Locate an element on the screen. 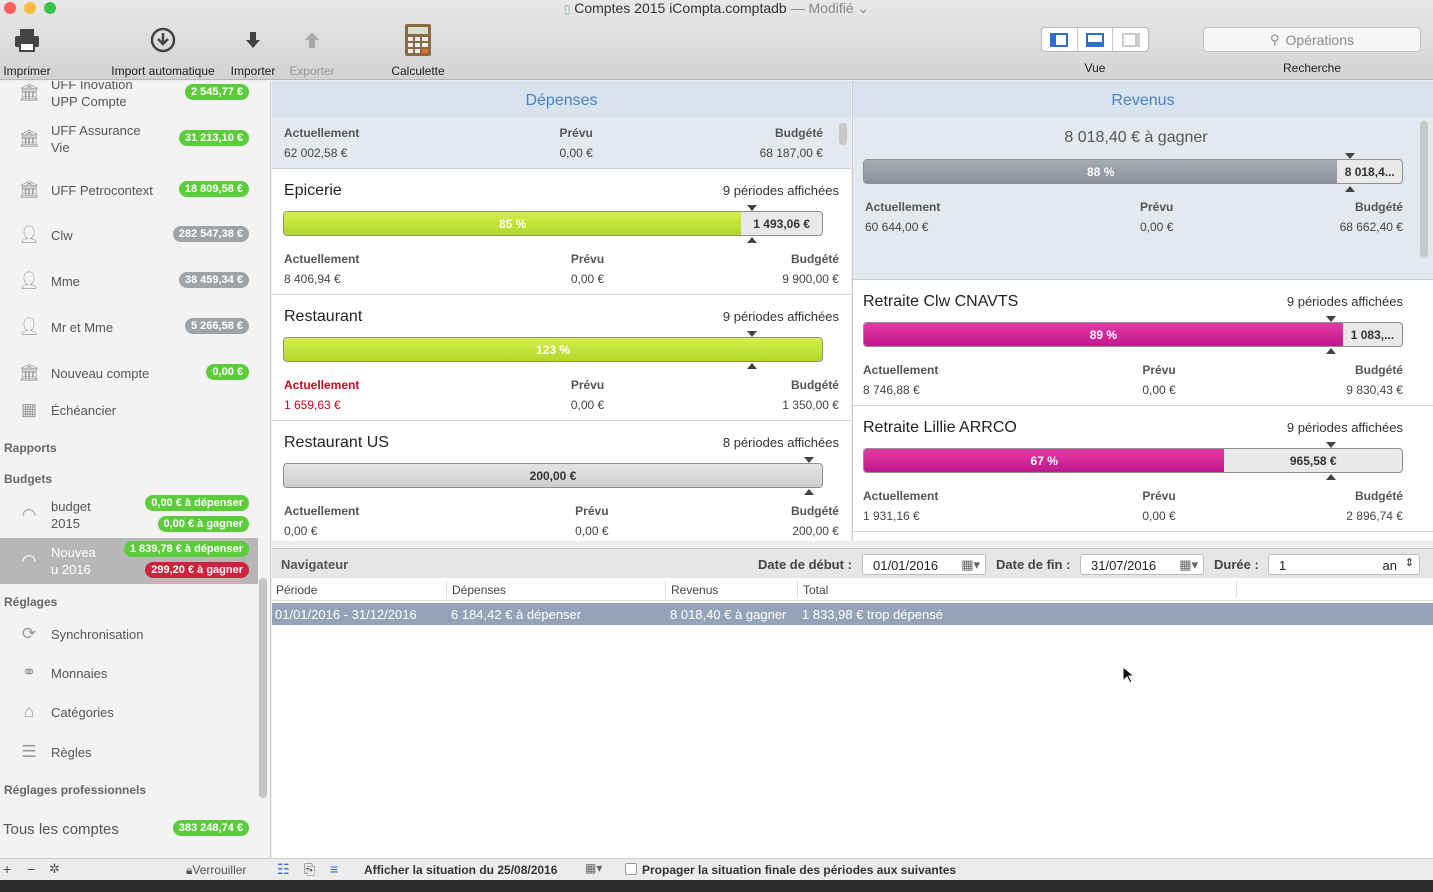 Image resolution: width=1433 pixels, height=892 pixels. account-balance-badge: 31 213,10 € is located at coordinates (213, 138).